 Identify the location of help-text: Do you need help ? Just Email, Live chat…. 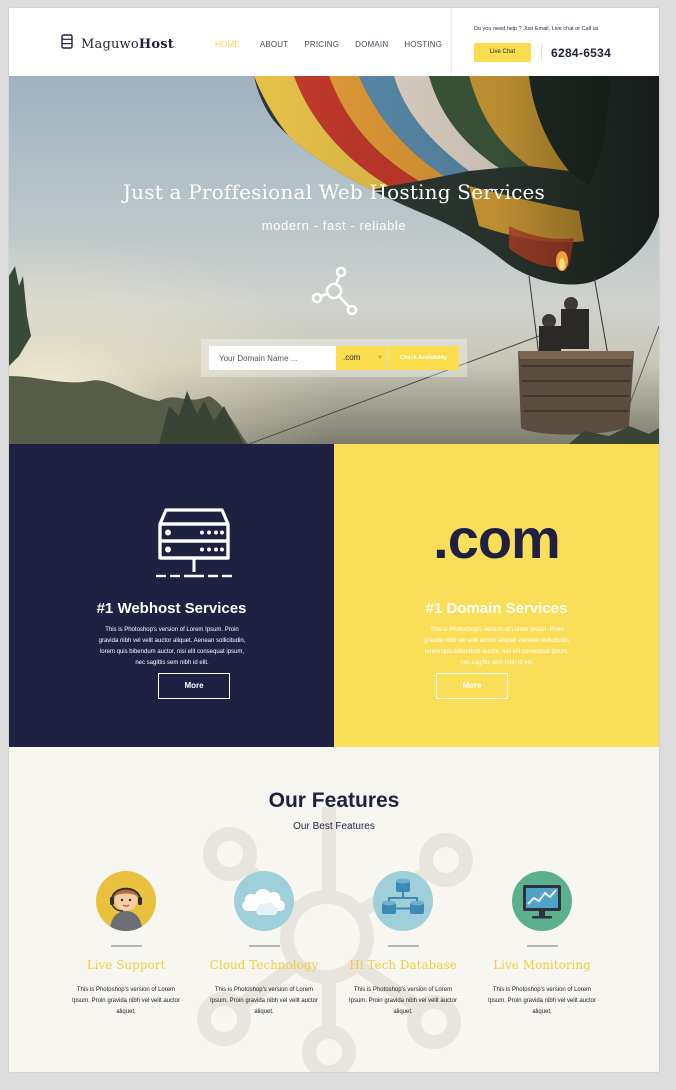
(536, 29).